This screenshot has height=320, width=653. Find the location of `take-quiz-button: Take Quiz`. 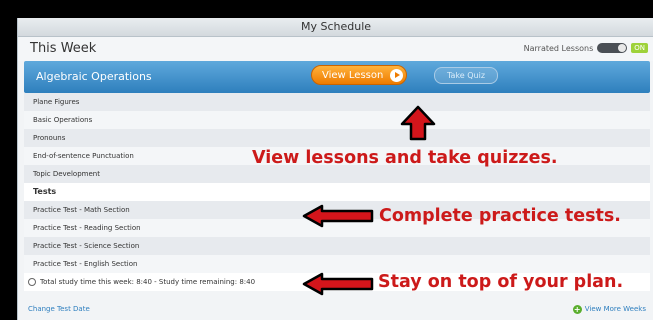

take-quiz-button: Take Quiz is located at coordinates (466, 75).